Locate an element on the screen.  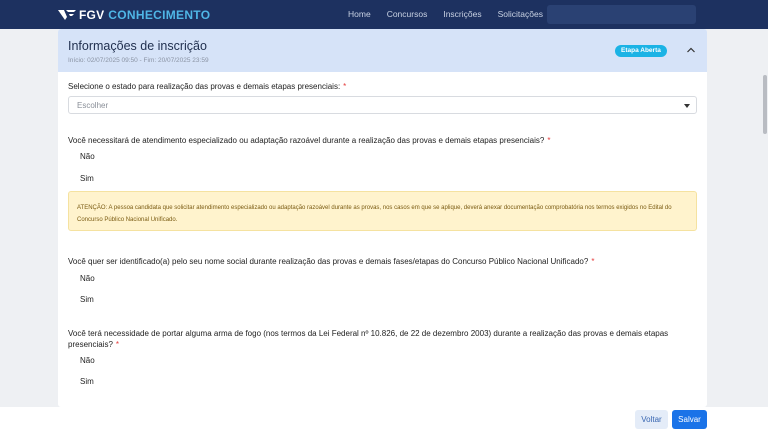
page-scrollbar is located at coordinates (764, 218).